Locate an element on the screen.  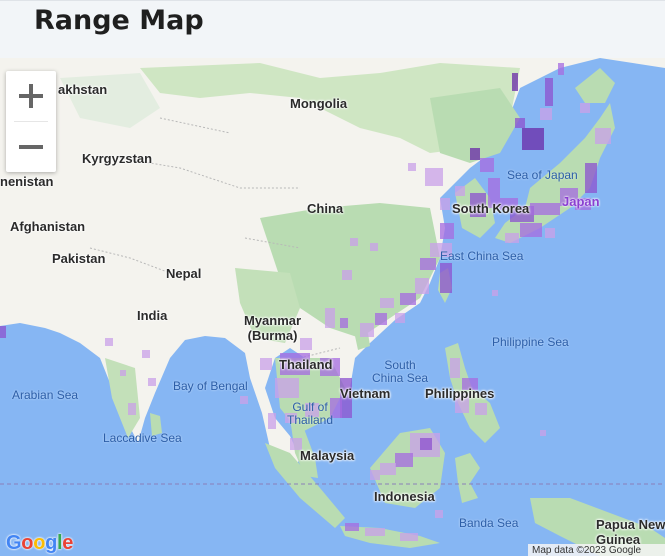
page-title: Range Map is located at coordinates (119, 20).